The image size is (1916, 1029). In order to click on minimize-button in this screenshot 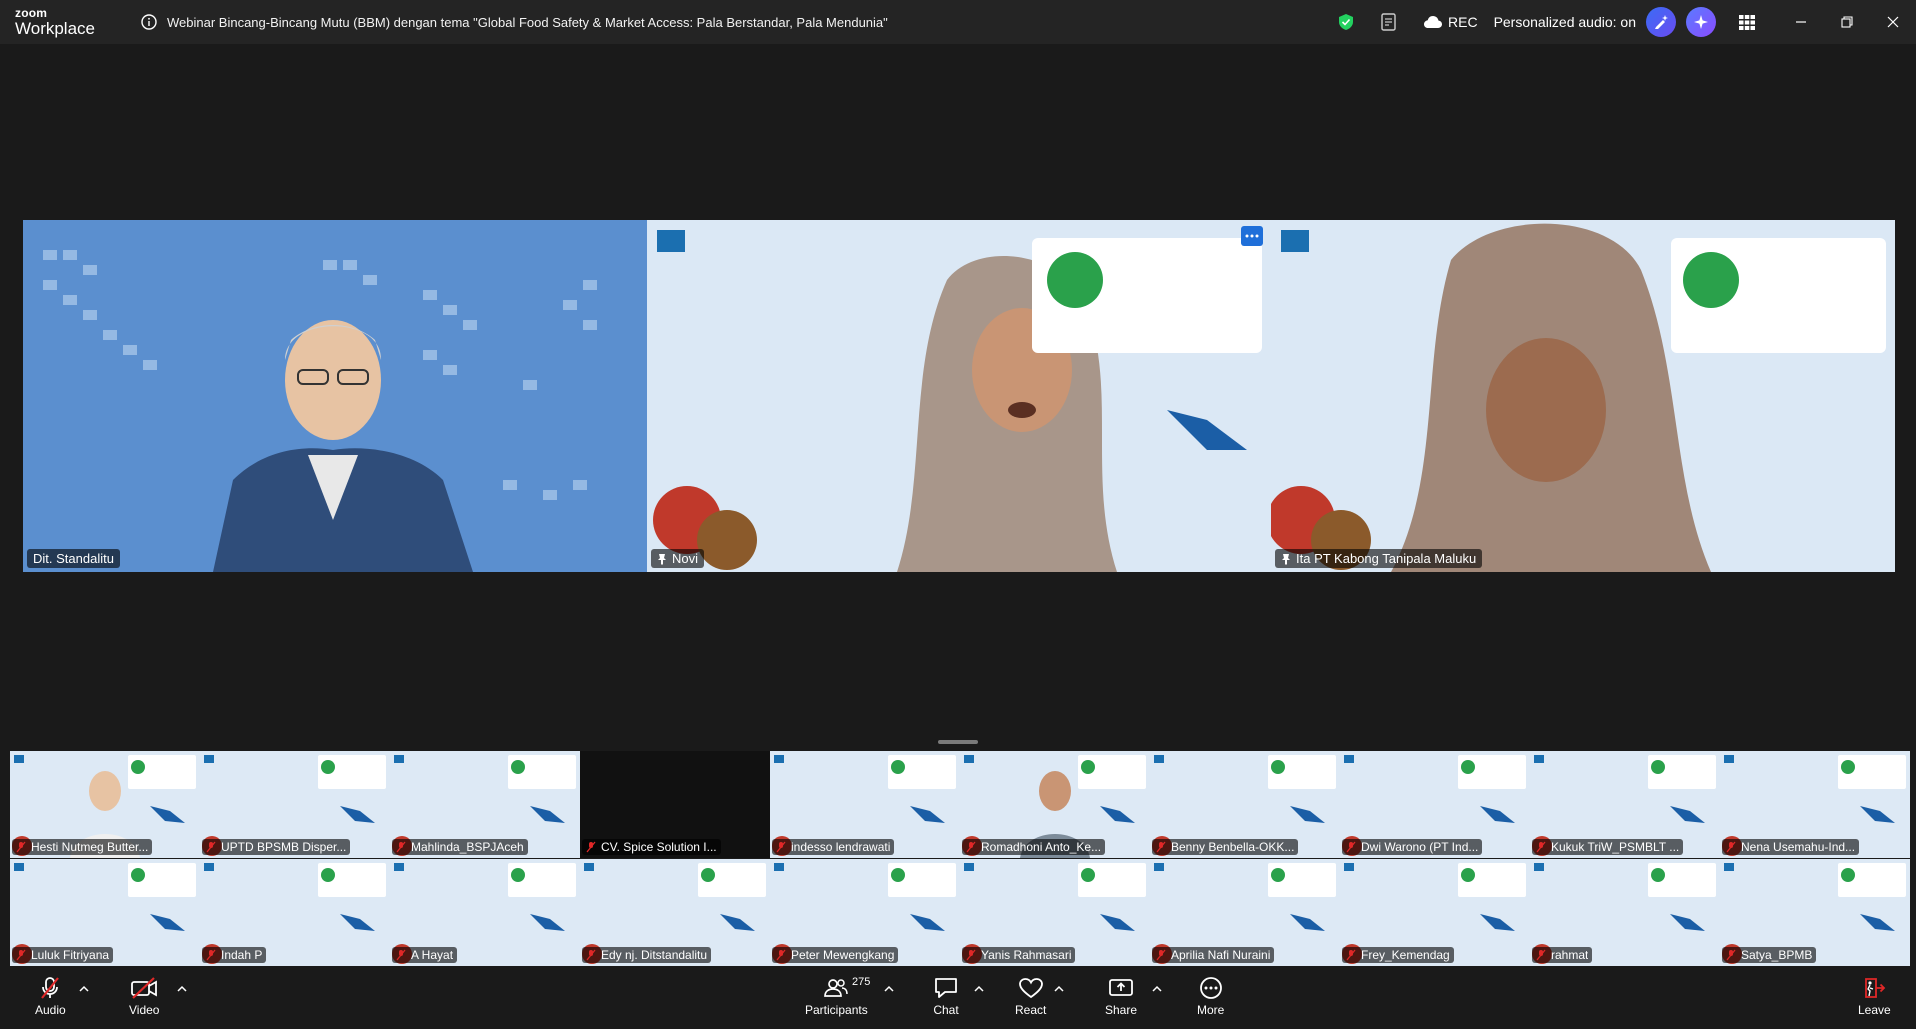, I will do `click(1801, 22)`.